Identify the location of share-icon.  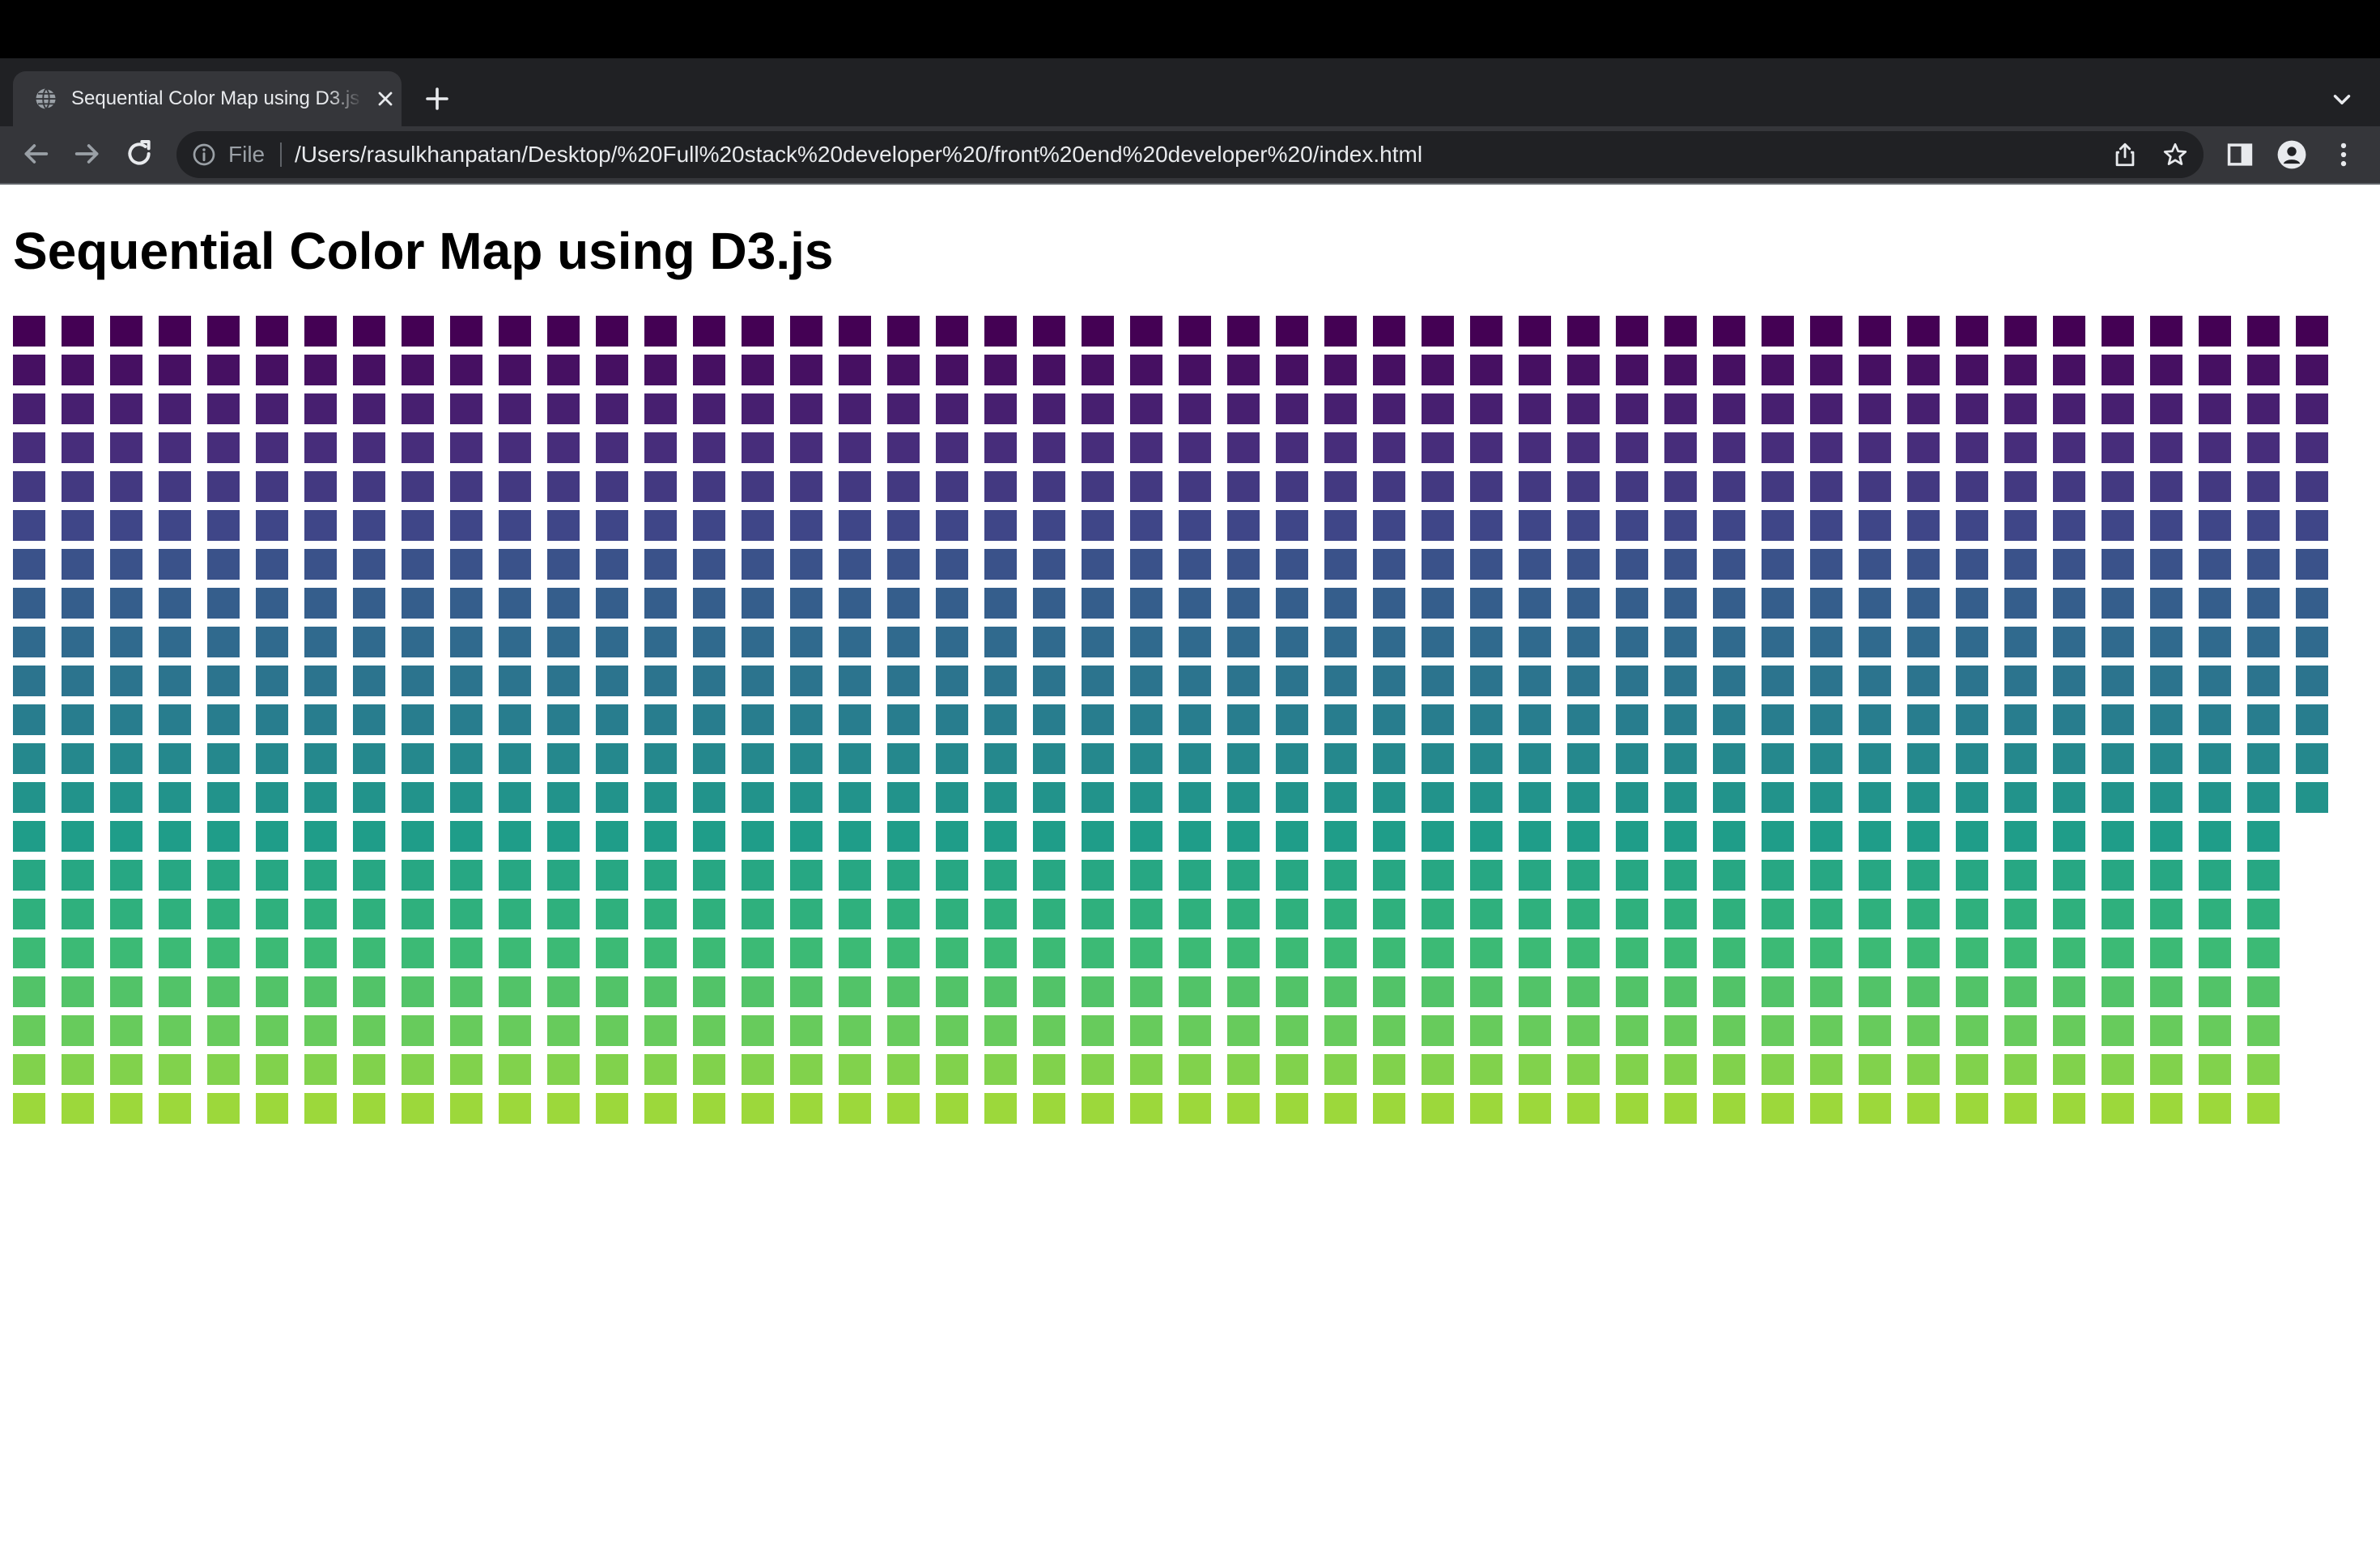
(2125, 155).